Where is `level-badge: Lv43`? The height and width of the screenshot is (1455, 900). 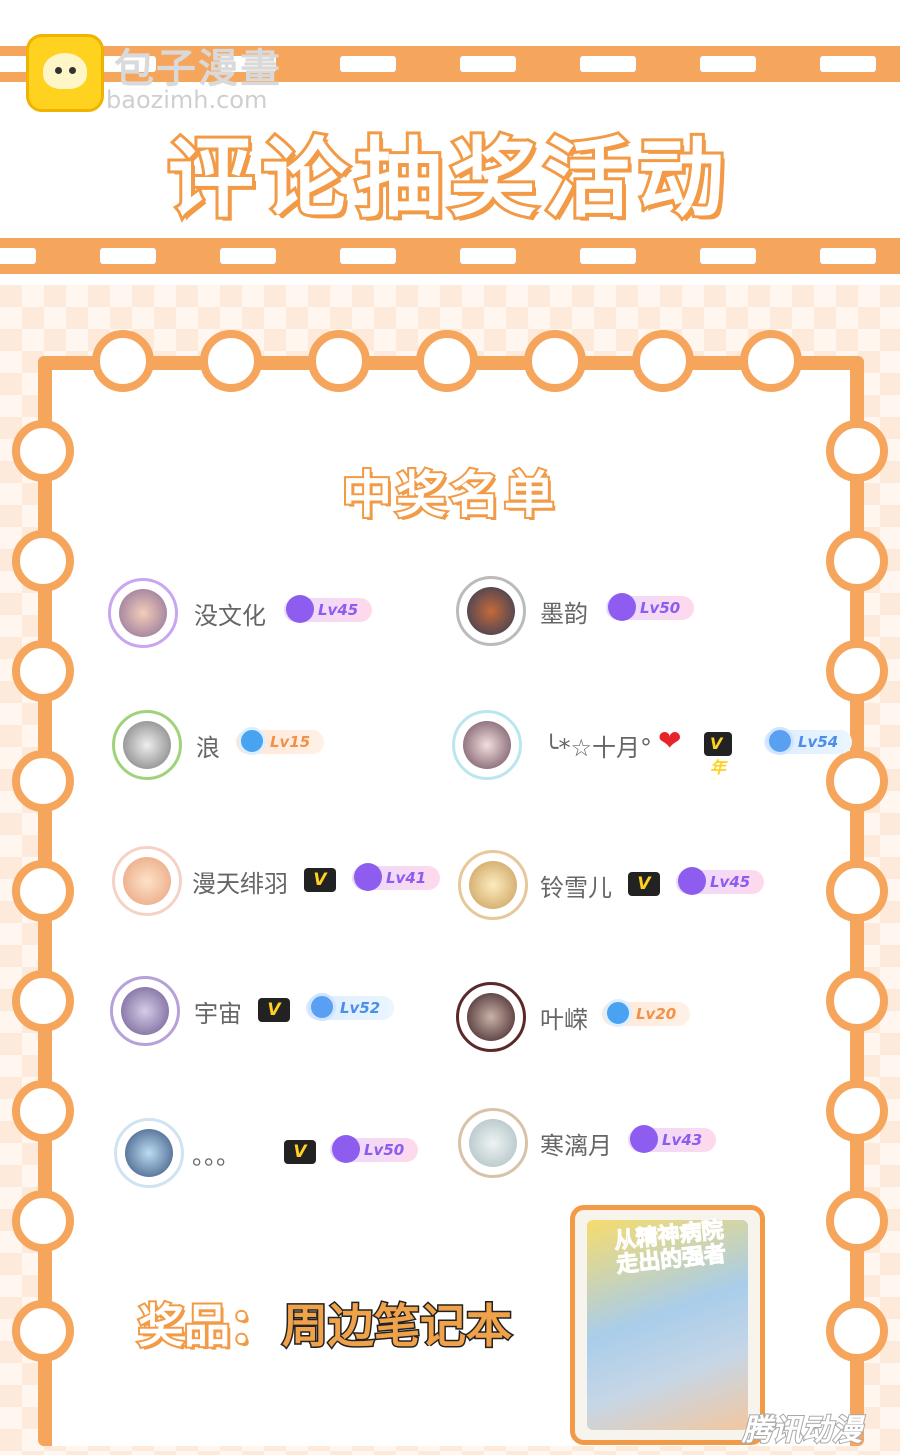
level-badge: Lv43 is located at coordinates (672, 1139).